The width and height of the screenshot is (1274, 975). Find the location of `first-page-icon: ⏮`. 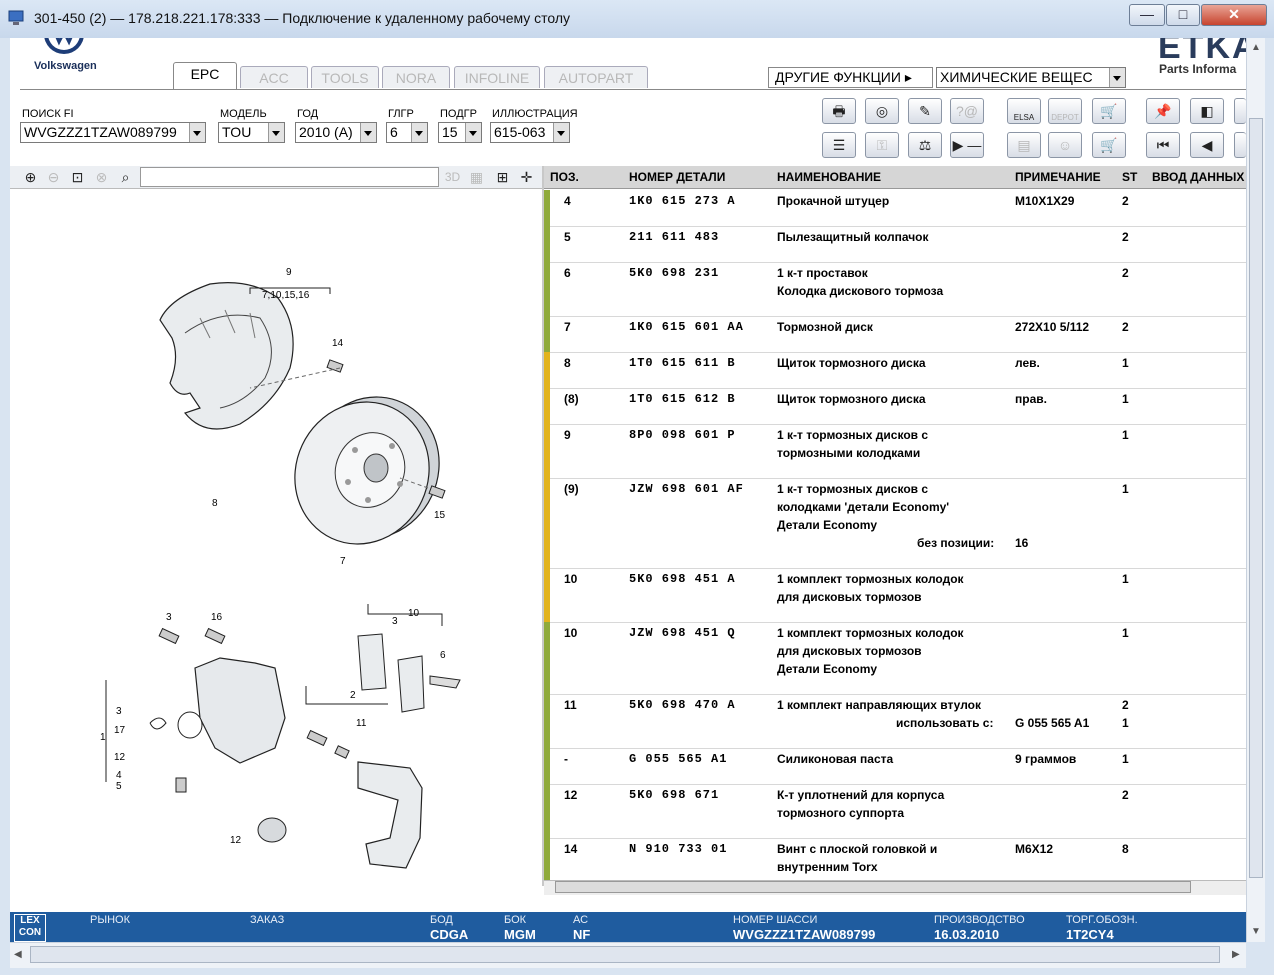

first-page-icon: ⏮ is located at coordinates (1163, 145).